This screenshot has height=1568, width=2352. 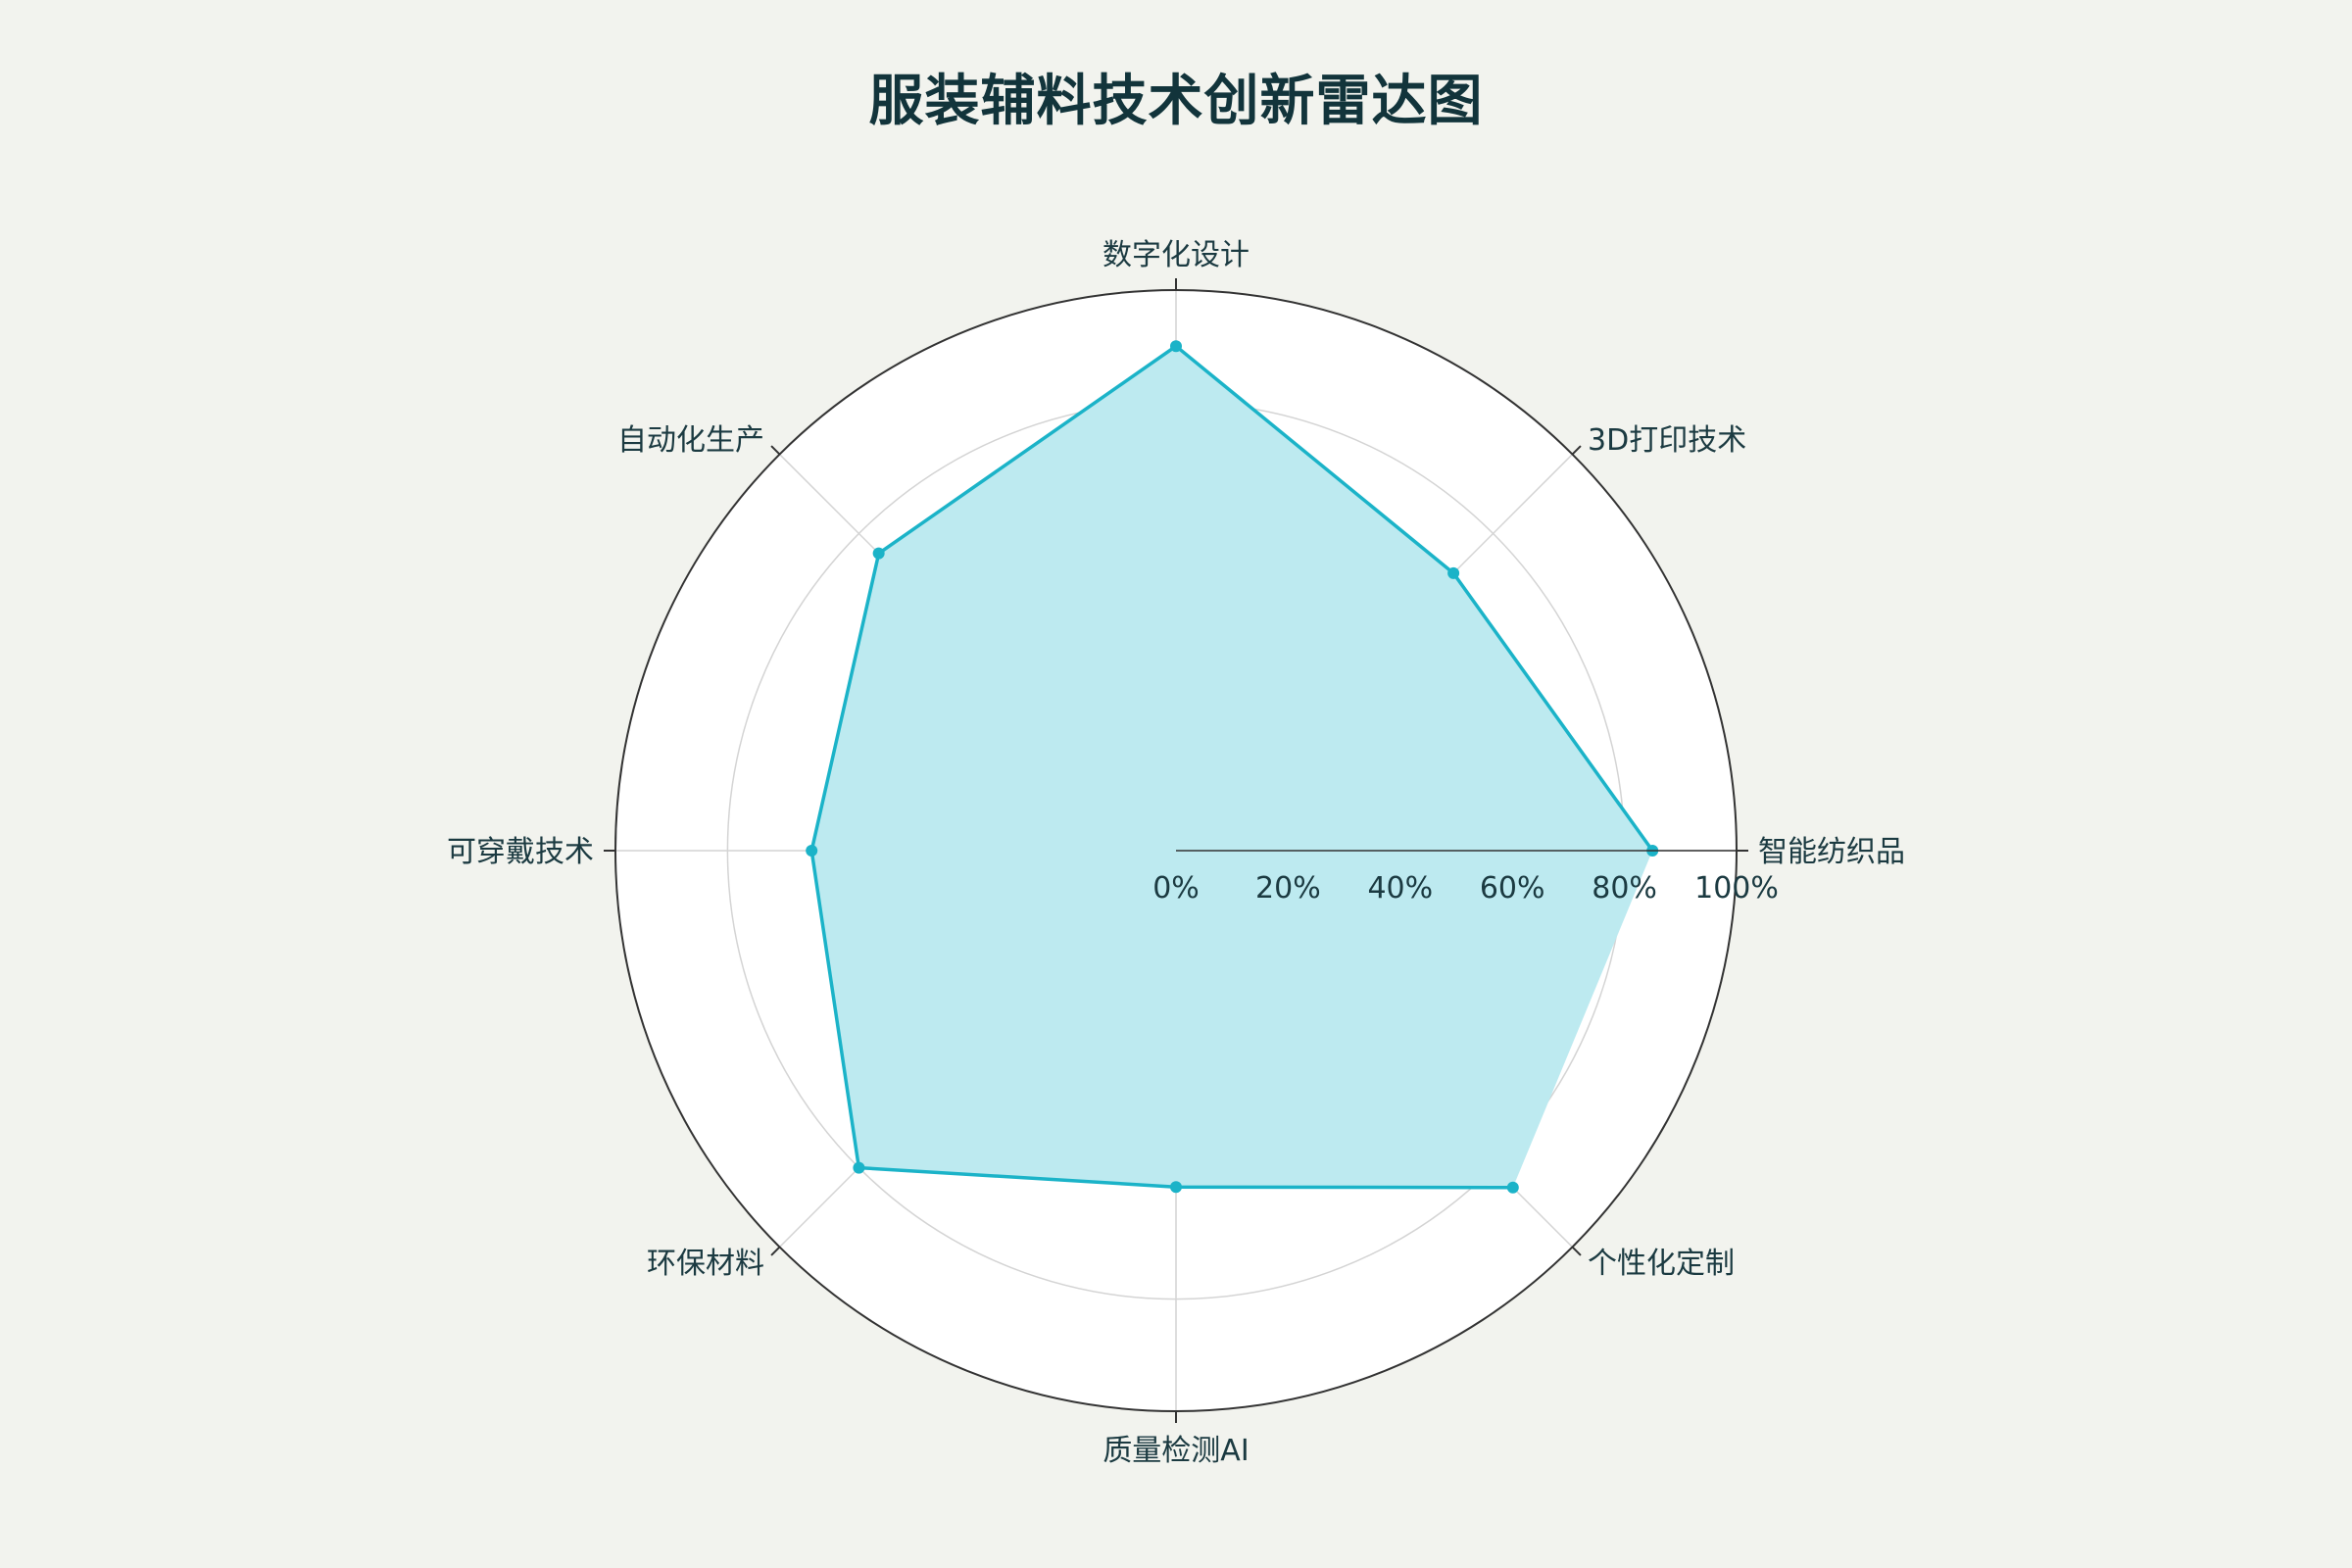 What do you see at coordinates (1667, 440) in the screenshot?
I see `category-label-1: 3D打印技术` at bounding box center [1667, 440].